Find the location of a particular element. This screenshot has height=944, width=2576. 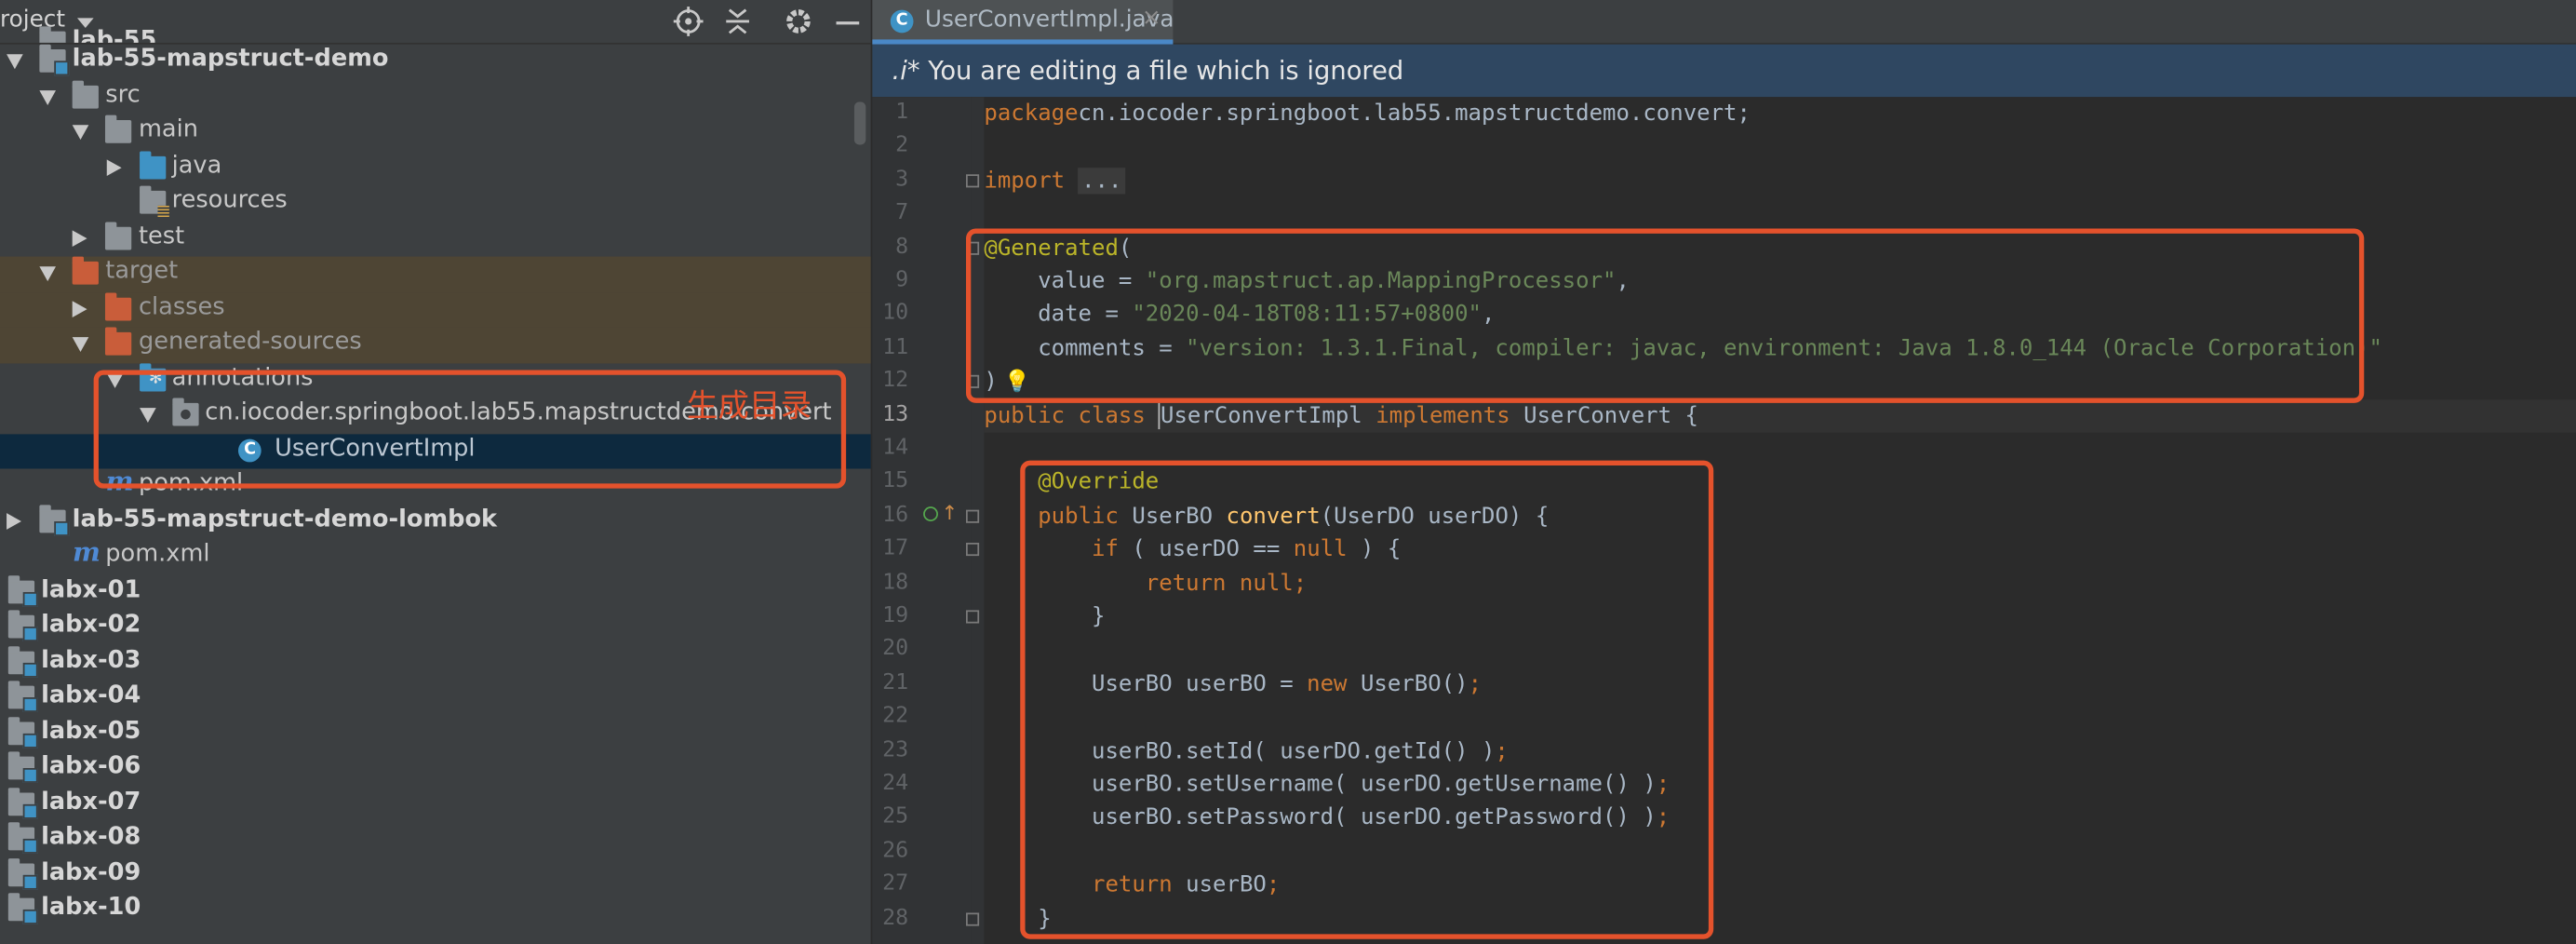

tree-item-label: lab-55-mapstruct-demo is located at coordinates (230, 59).